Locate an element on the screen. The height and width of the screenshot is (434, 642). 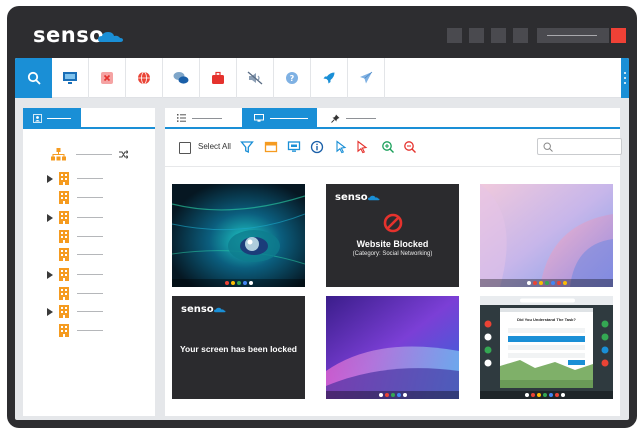
divider is located at coordinates (392, 166).